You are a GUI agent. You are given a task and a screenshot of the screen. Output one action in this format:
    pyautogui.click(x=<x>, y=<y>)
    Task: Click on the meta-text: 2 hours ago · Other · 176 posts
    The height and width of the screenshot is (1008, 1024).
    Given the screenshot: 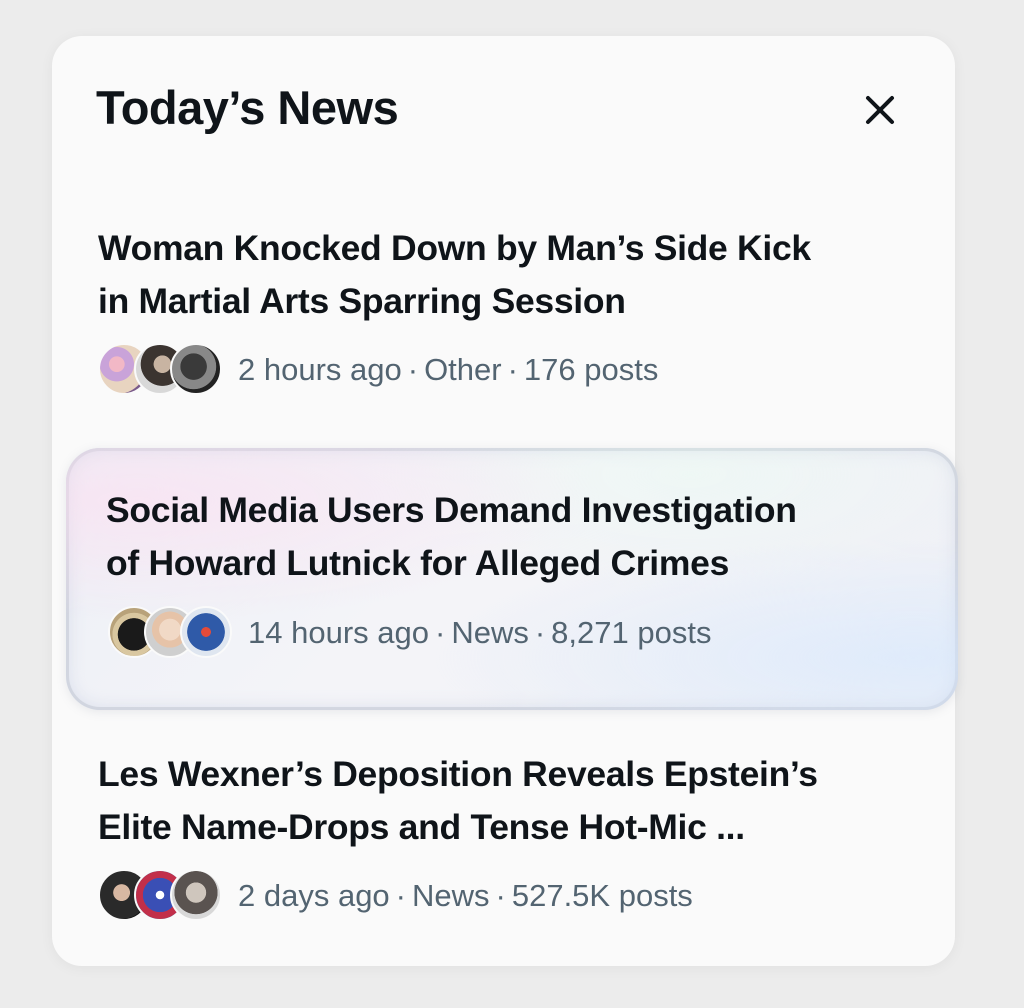 What is the action you would take?
    pyautogui.click(x=448, y=370)
    